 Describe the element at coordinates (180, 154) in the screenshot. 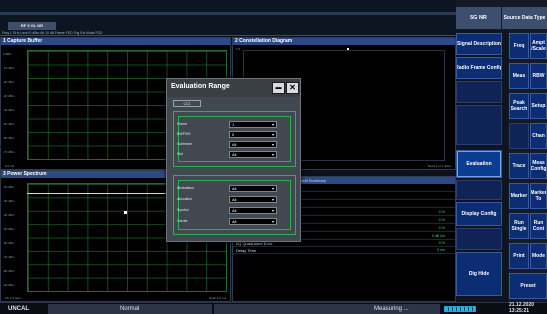

I see `field-label: Slot` at that location.